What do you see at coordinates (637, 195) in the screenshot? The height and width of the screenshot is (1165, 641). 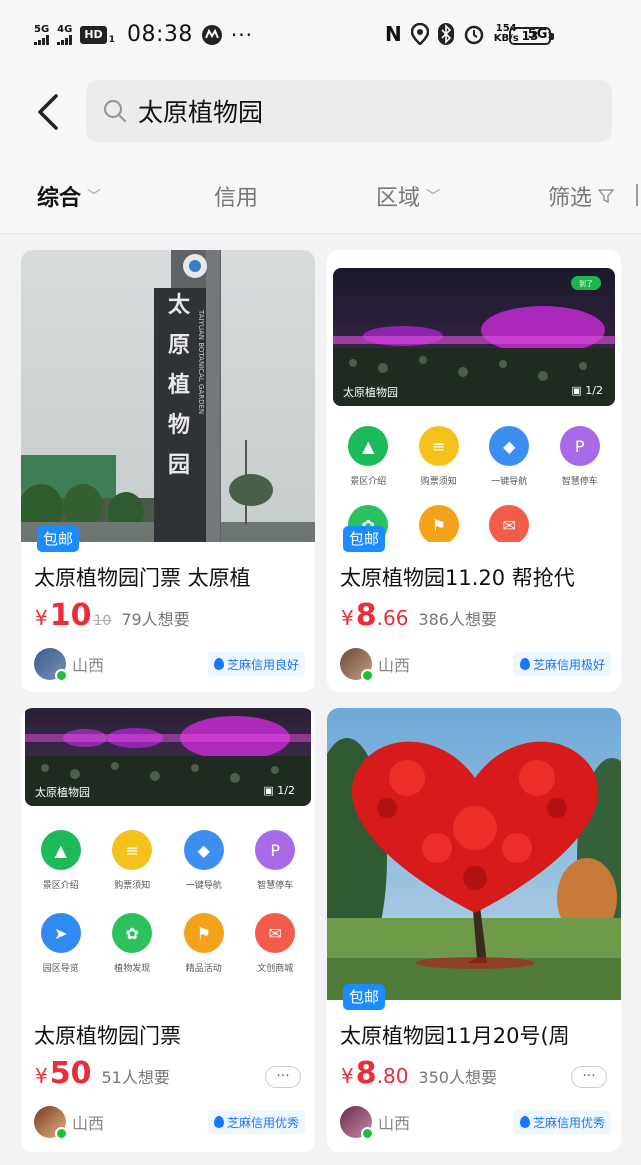 I see `tabs-divider` at bounding box center [637, 195].